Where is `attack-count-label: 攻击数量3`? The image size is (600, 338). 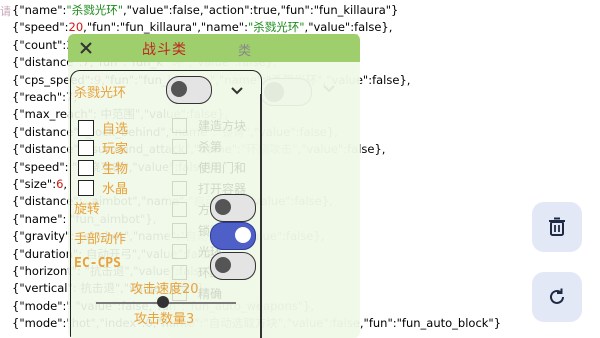 attack-count-label: 攻击数量3 is located at coordinates (164, 319).